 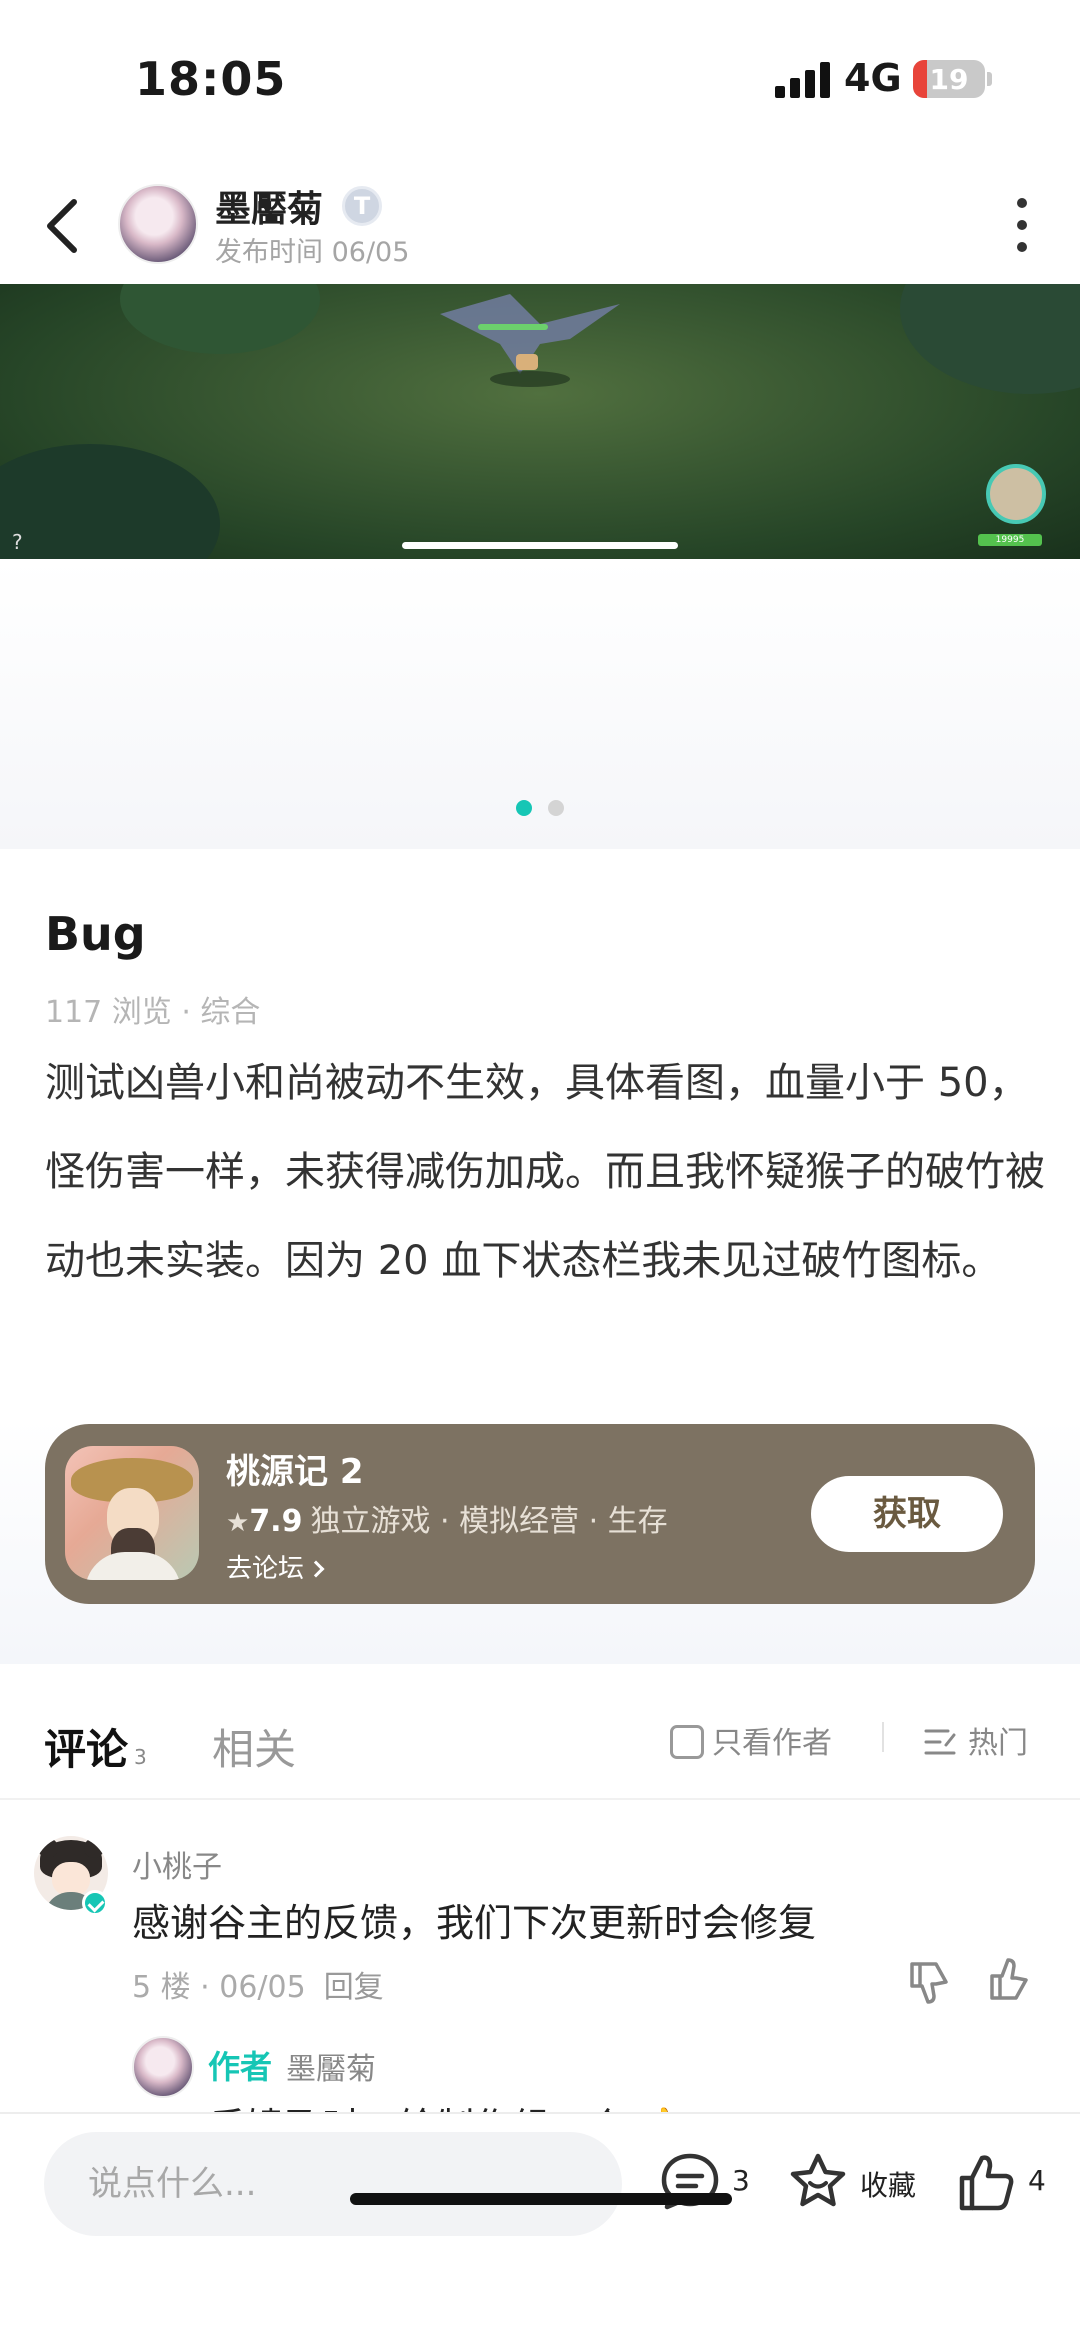 What do you see at coordinates (540, 545) in the screenshot?
I see `image-scroll-indicator` at bounding box center [540, 545].